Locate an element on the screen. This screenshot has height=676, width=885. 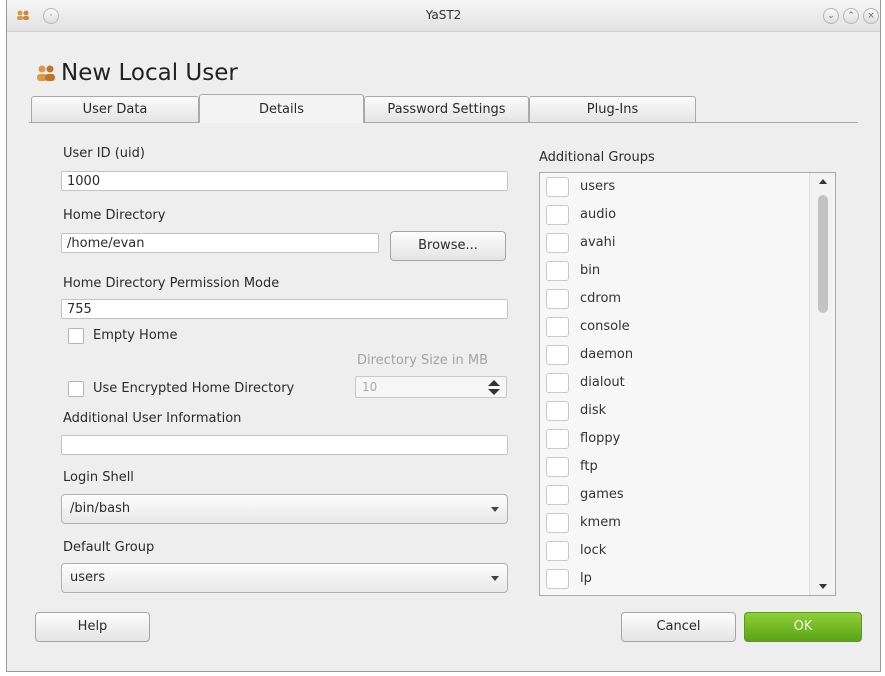
group-name: dialout is located at coordinates (602, 382).